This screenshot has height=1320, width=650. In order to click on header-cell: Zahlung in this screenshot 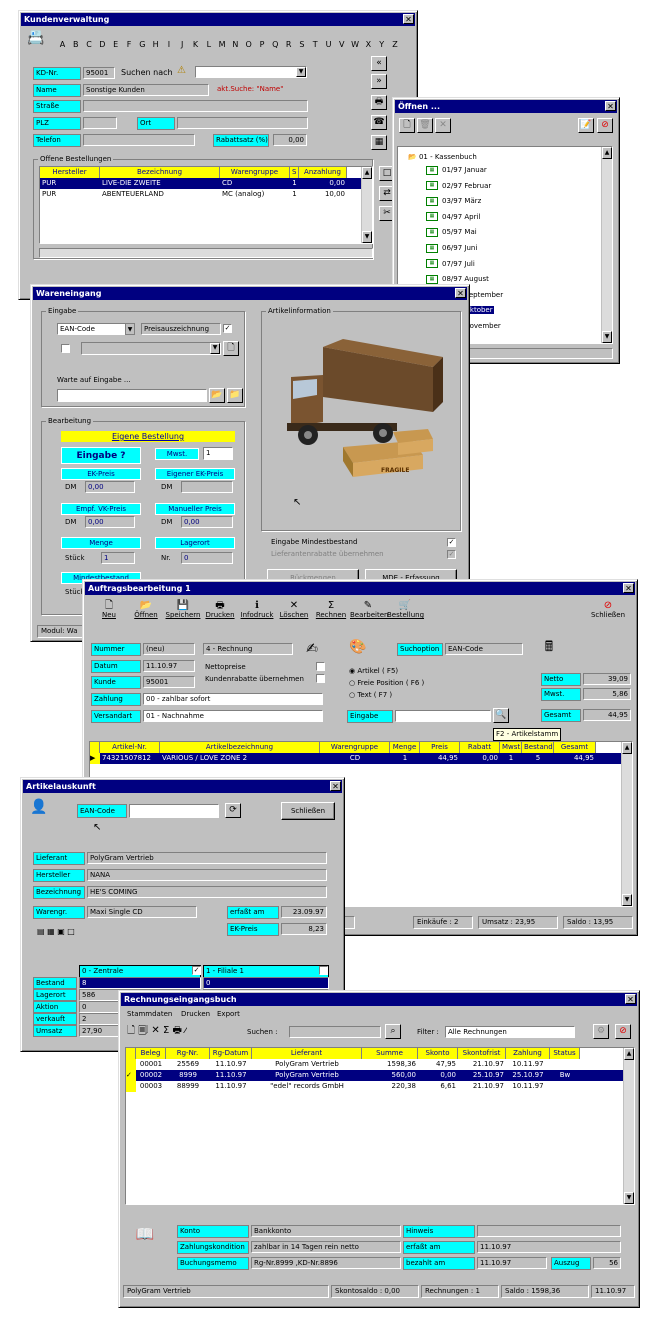, I will do `click(528, 1053)`.